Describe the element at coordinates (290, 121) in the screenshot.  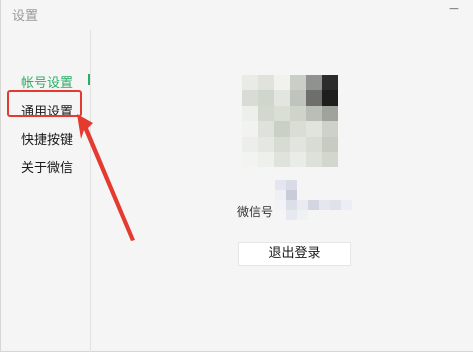
I see `avatar` at that location.